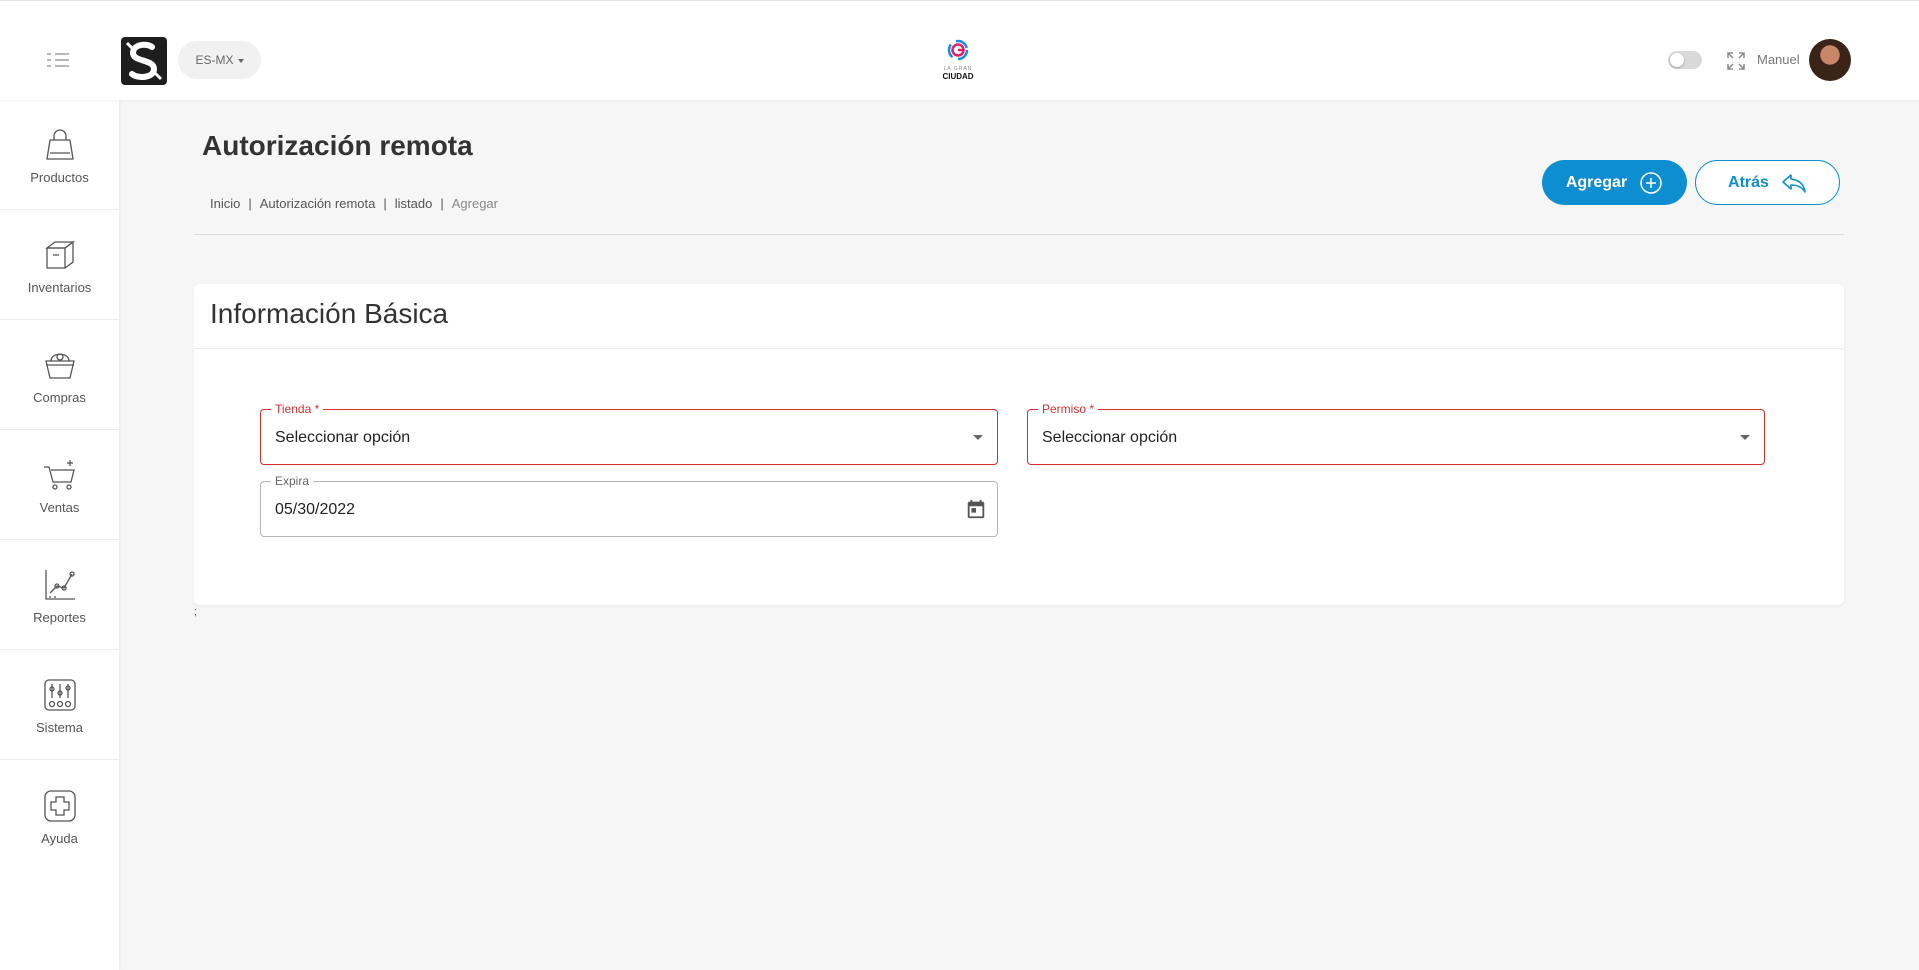 This screenshot has height=970, width=1919. Describe the element at coordinates (59, 366) in the screenshot. I see `basket-icon` at that location.